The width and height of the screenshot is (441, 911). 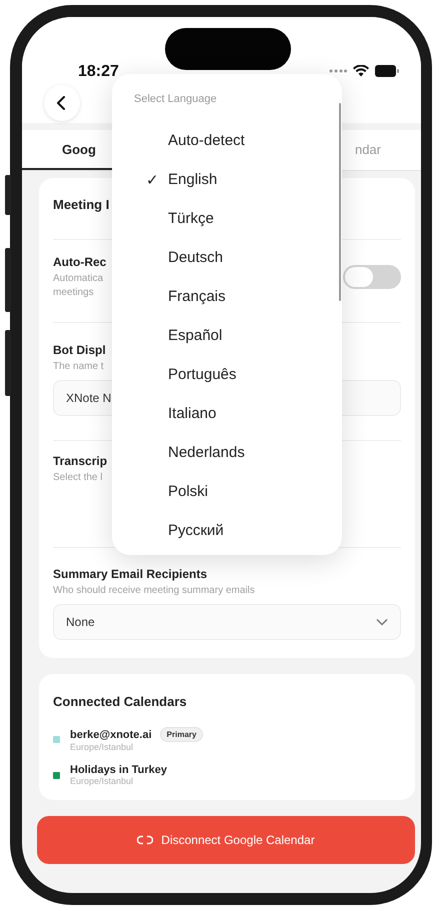 I want to click on language-option: Deutsch, so click(x=227, y=257).